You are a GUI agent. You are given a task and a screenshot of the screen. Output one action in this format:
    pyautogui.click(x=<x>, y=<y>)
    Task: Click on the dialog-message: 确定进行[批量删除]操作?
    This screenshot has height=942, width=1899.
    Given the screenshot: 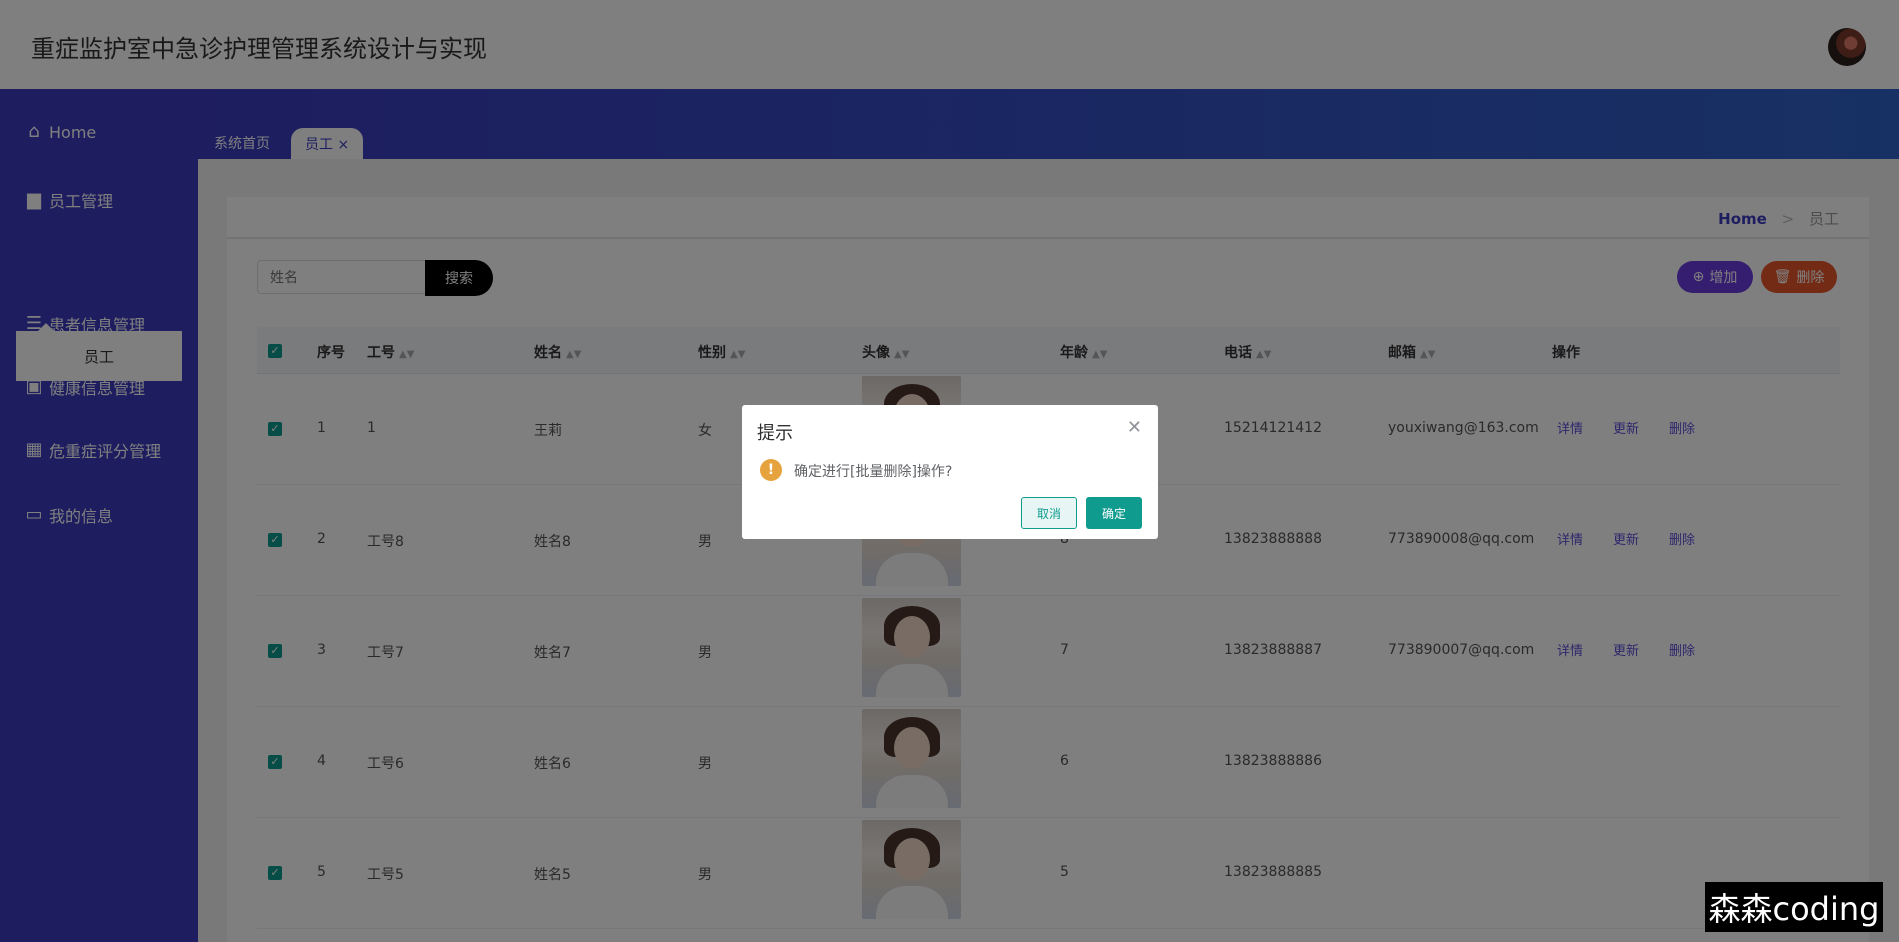 What is the action you would take?
    pyautogui.click(x=873, y=472)
    